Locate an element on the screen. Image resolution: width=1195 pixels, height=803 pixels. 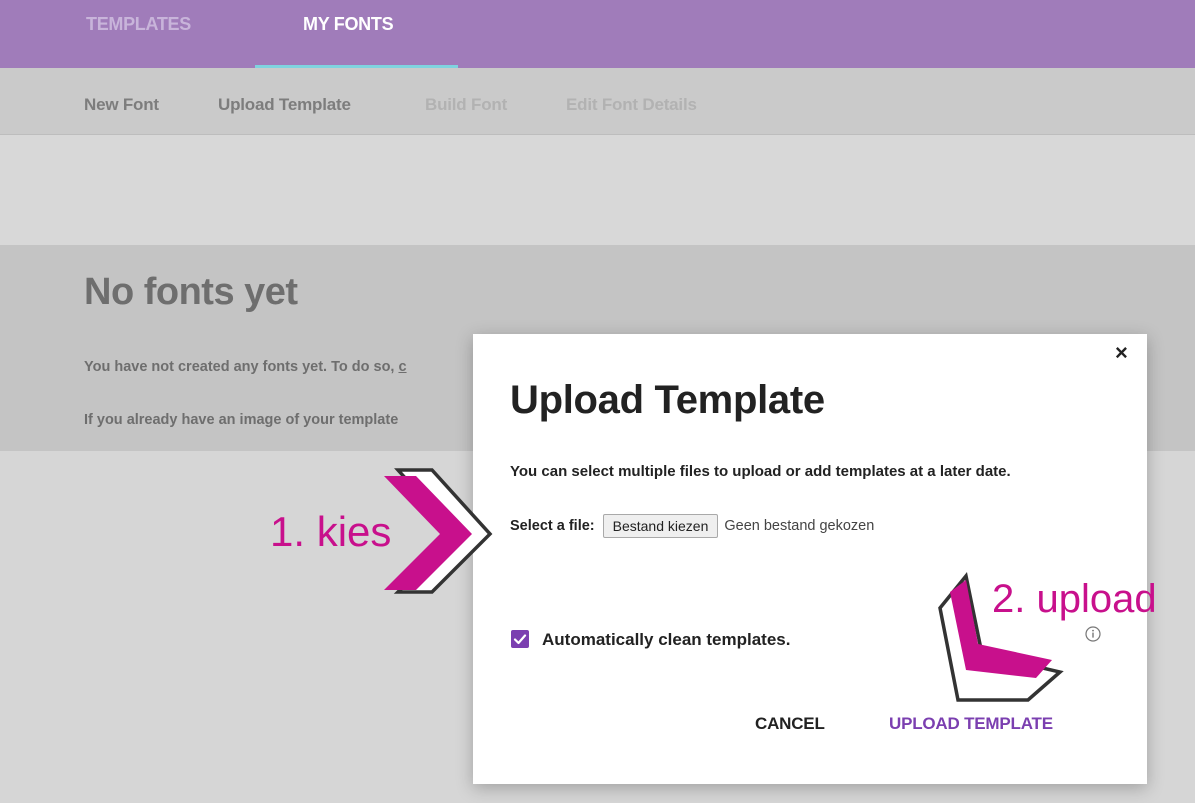
dialog-title: Upload Template is located at coordinates (667, 400).